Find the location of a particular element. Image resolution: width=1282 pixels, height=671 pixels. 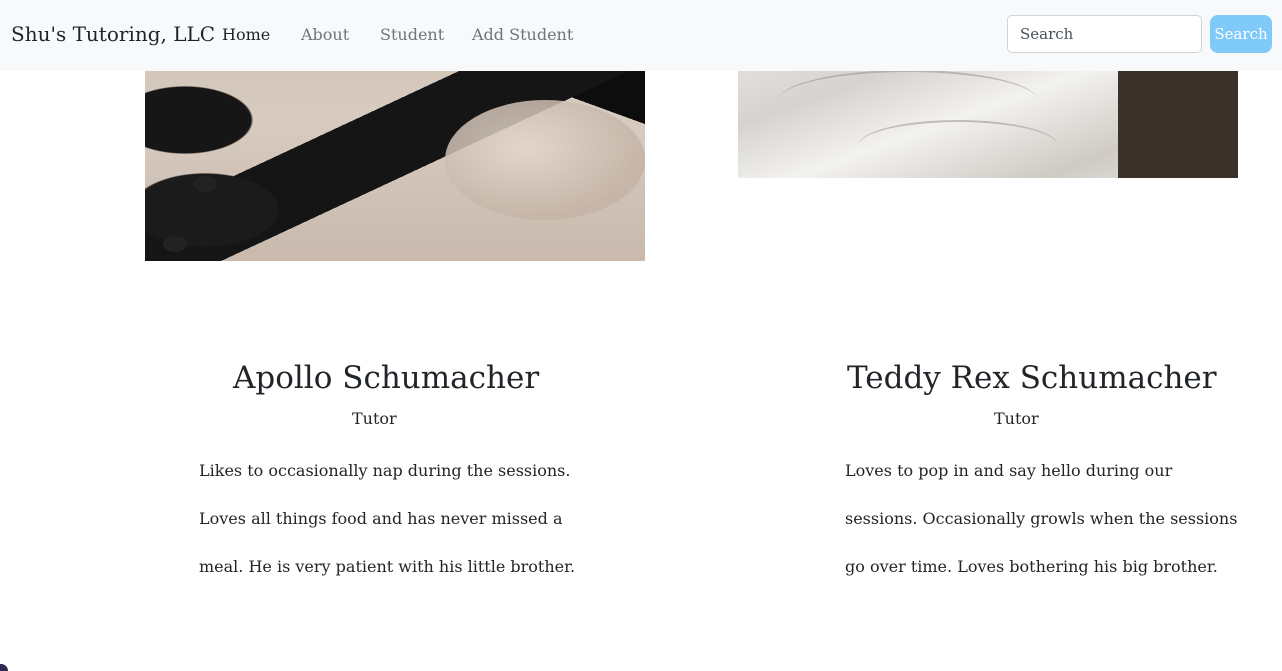

nav-link-student: Student is located at coordinates (412, 34).